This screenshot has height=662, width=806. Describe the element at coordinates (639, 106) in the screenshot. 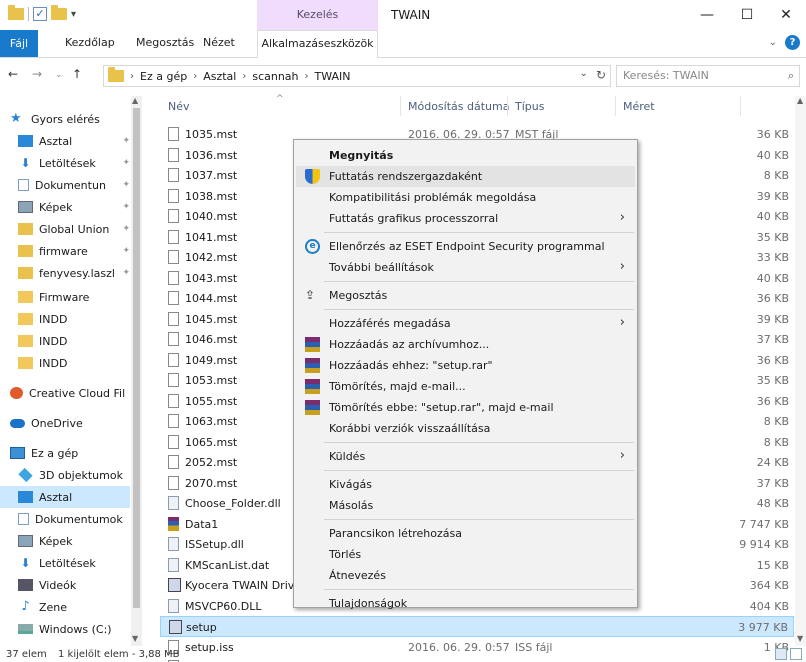

I see `column-size: Méret` at that location.